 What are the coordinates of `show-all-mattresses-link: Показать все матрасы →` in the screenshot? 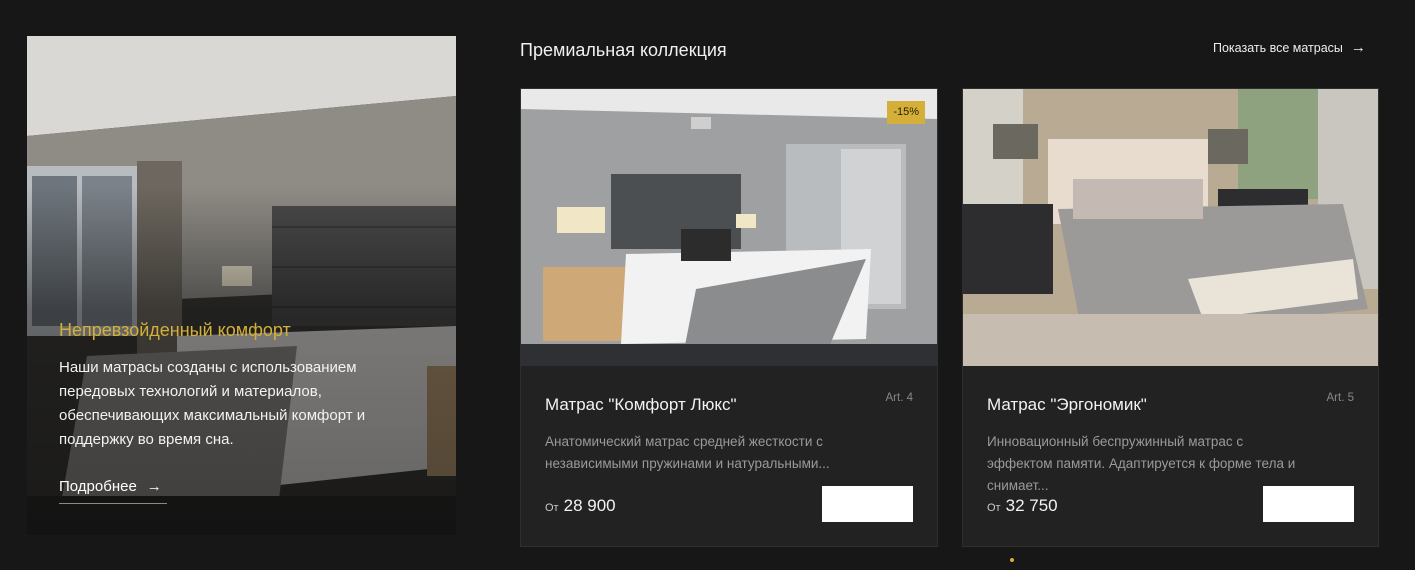 It's located at (1289, 47).